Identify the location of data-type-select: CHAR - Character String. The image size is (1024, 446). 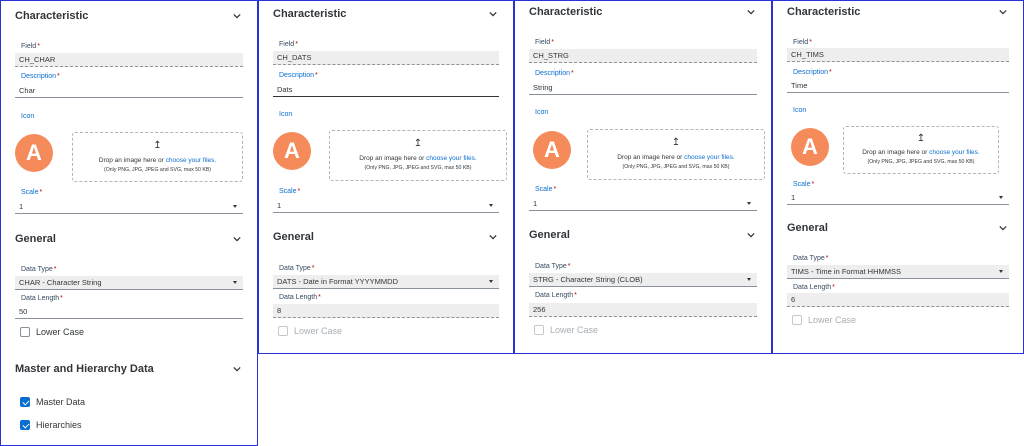
(129, 283).